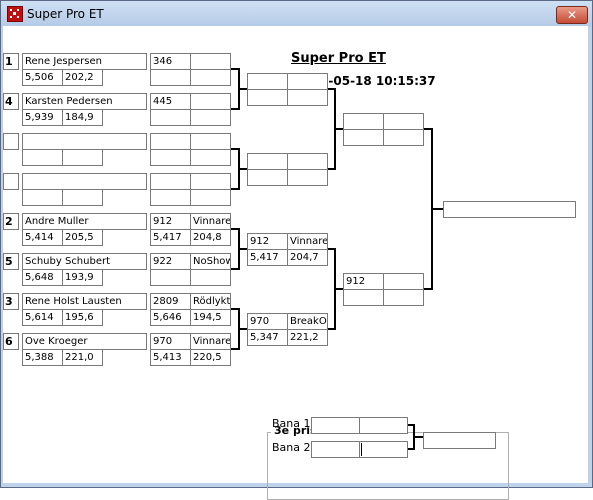  I want to click on driver-rt: 5,939, so click(42, 117).